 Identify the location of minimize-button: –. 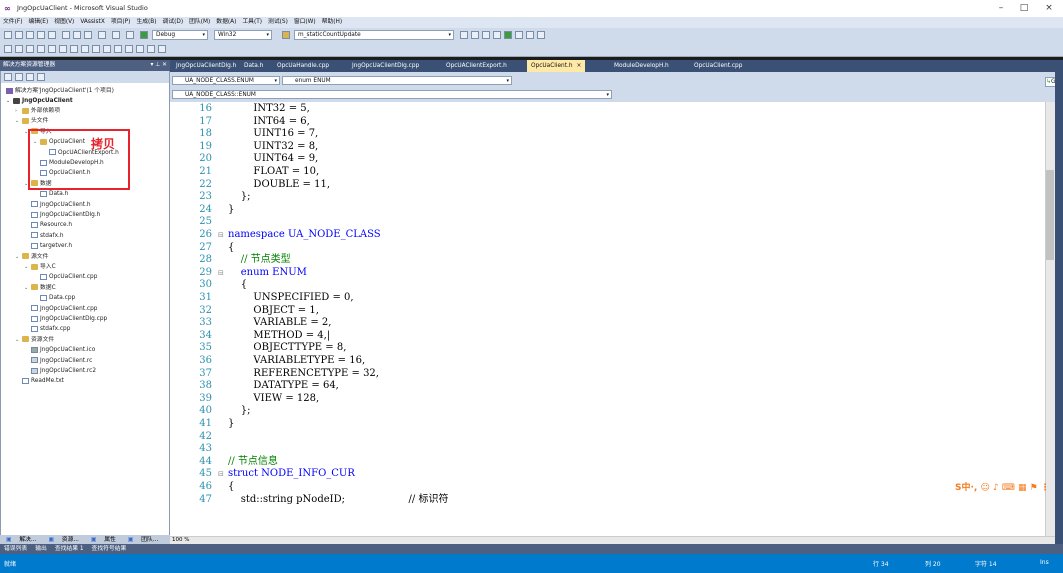
(1001, 8).